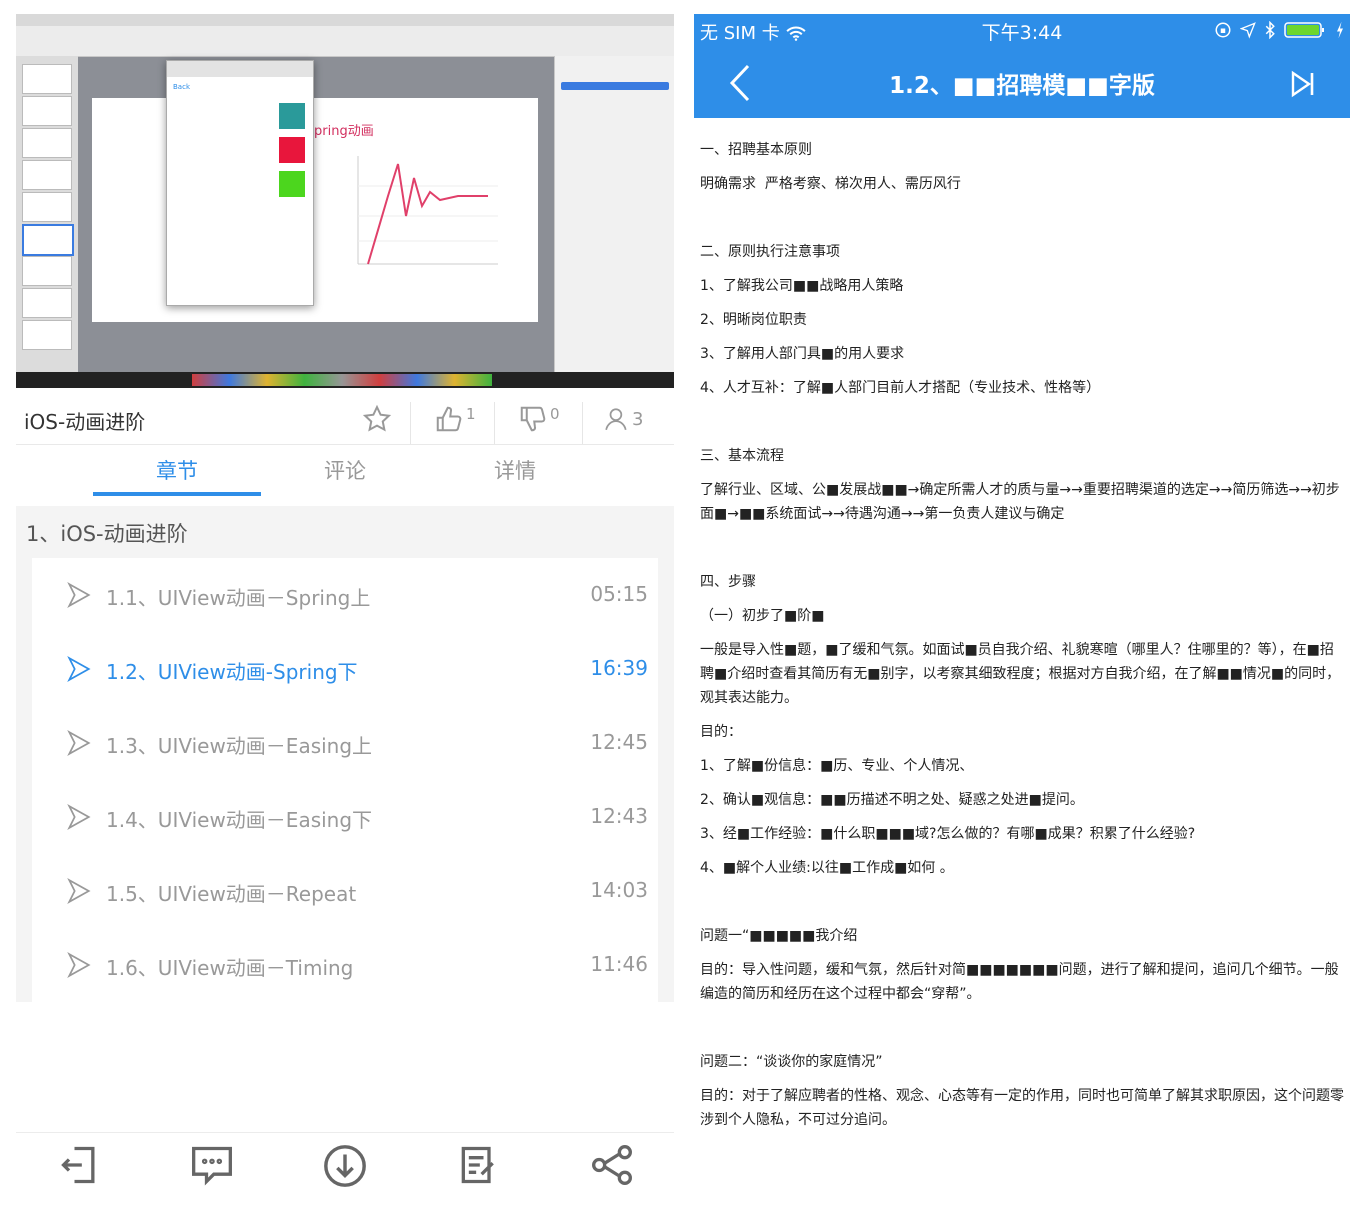  I want to click on lesson-title: 1.3、UIView动画－Easing上, so click(239, 746).